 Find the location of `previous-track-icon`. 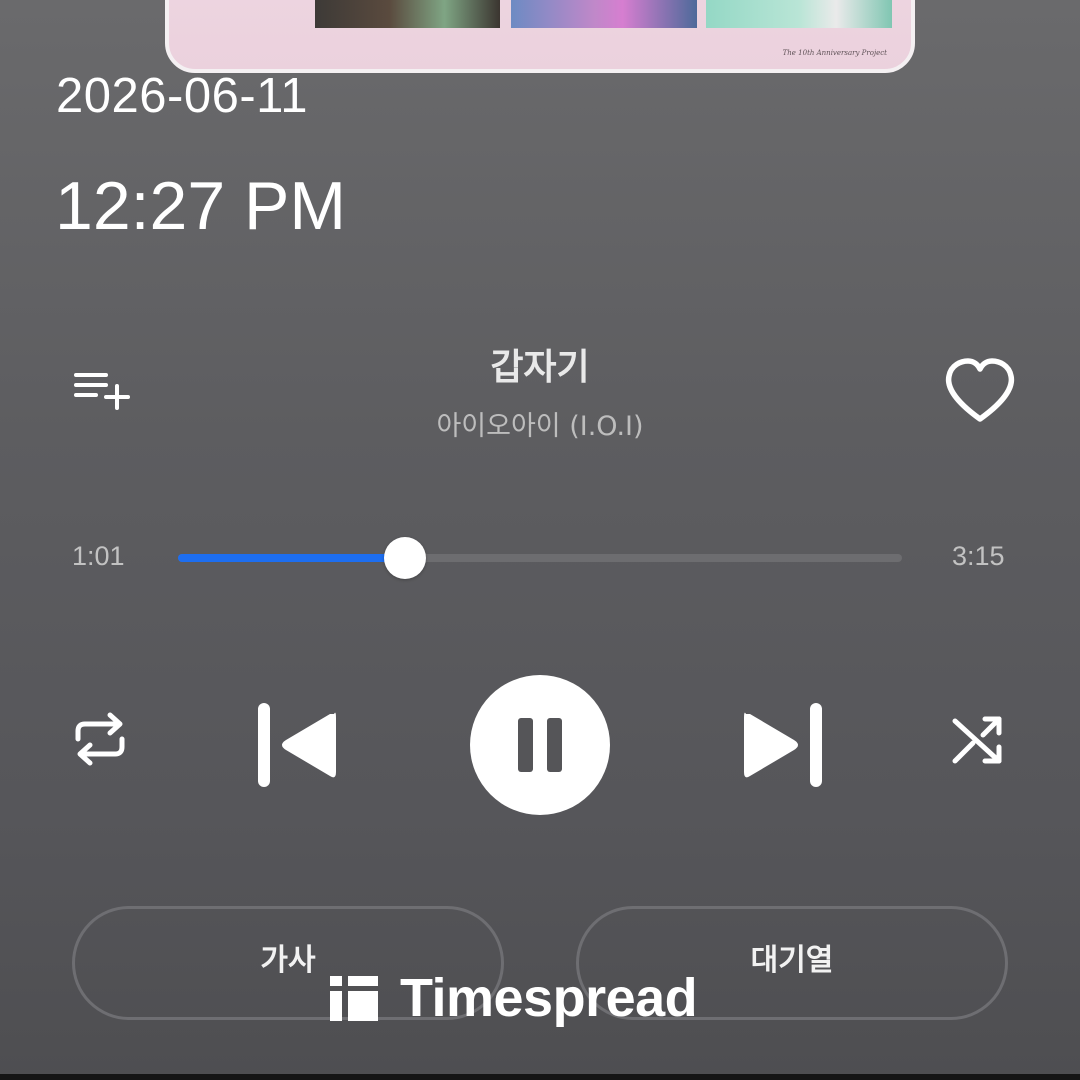

previous-track-icon is located at coordinates (297, 745).